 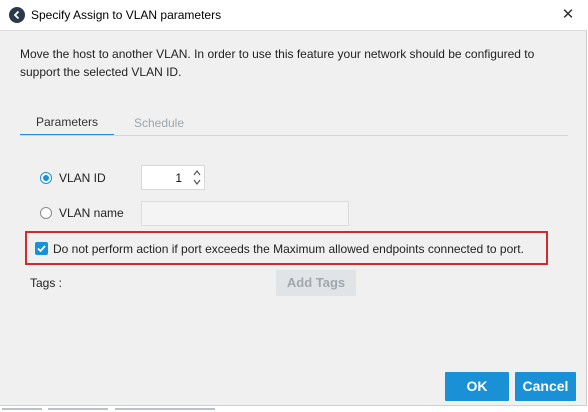 What do you see at coordinates (91, 213) in the screenshot?
I see `vlan-name-label: VLAN name` at bounding box center [91, 213].